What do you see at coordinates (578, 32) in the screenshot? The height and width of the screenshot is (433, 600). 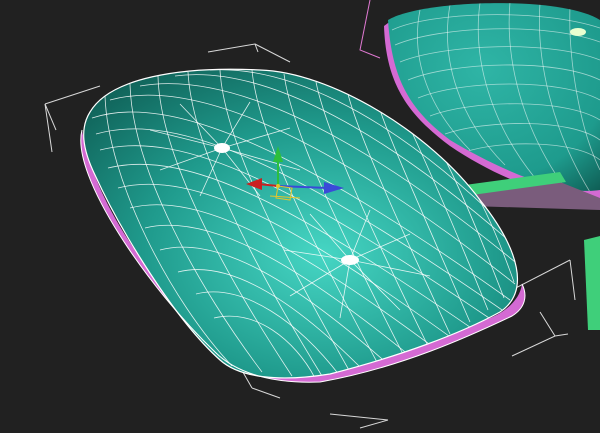 I see `chair-seat-button` at bounding box center [578, 32].